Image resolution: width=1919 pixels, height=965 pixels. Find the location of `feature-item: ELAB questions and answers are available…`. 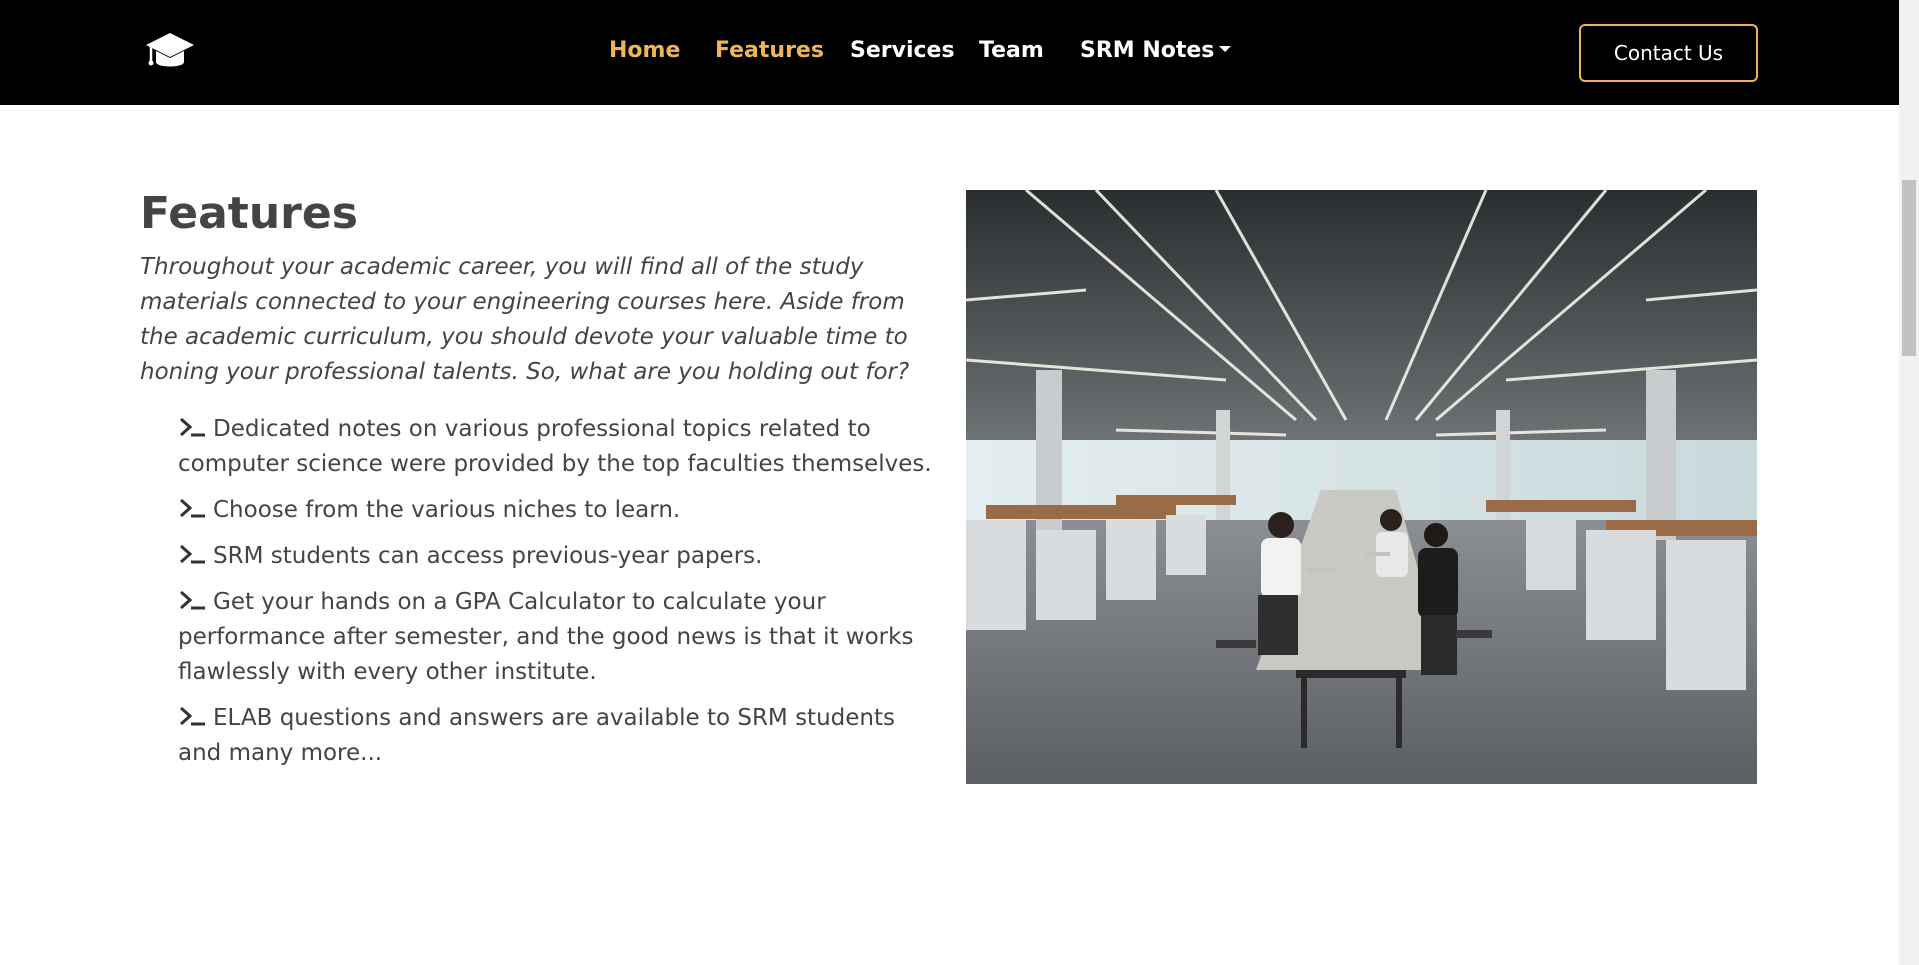

feature-item: ELAB questions and answers are available… is located at coordinates (558, 736).